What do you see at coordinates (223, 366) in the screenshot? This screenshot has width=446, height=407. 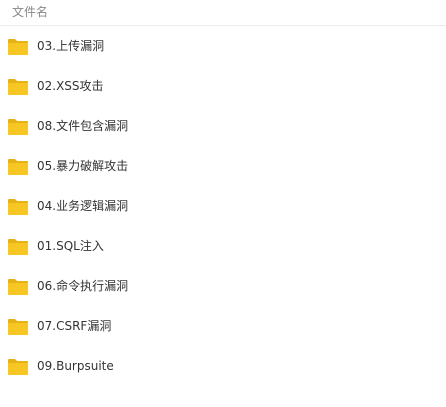 I see `file-row: 09.Burpsuite` at bounding box center [223, 366].